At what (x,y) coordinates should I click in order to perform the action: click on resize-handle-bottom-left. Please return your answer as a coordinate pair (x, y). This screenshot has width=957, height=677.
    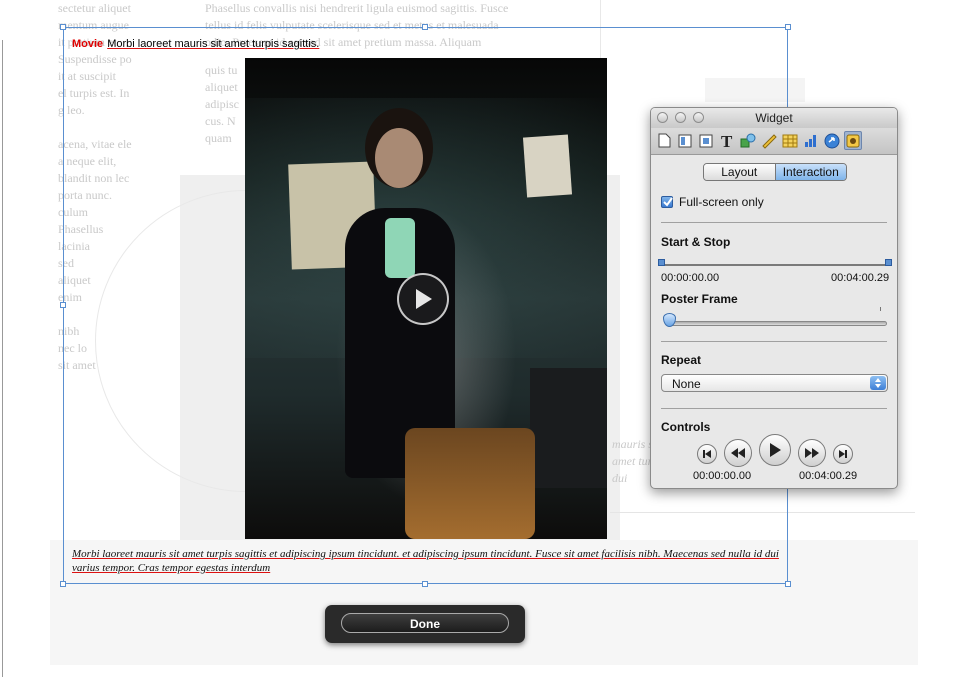
    Looking at the image, I should click on (63, 584).